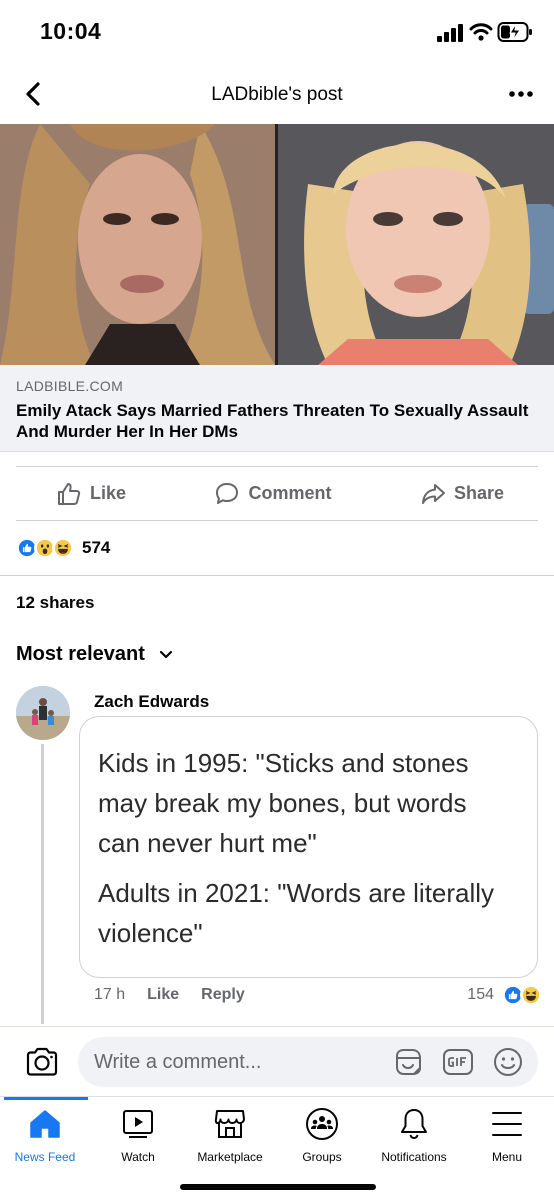 The height and width of the screenshot is (1200, 554). Describe the element at coordinates (277, 575) in the screenshot. I see `divider` at that location.